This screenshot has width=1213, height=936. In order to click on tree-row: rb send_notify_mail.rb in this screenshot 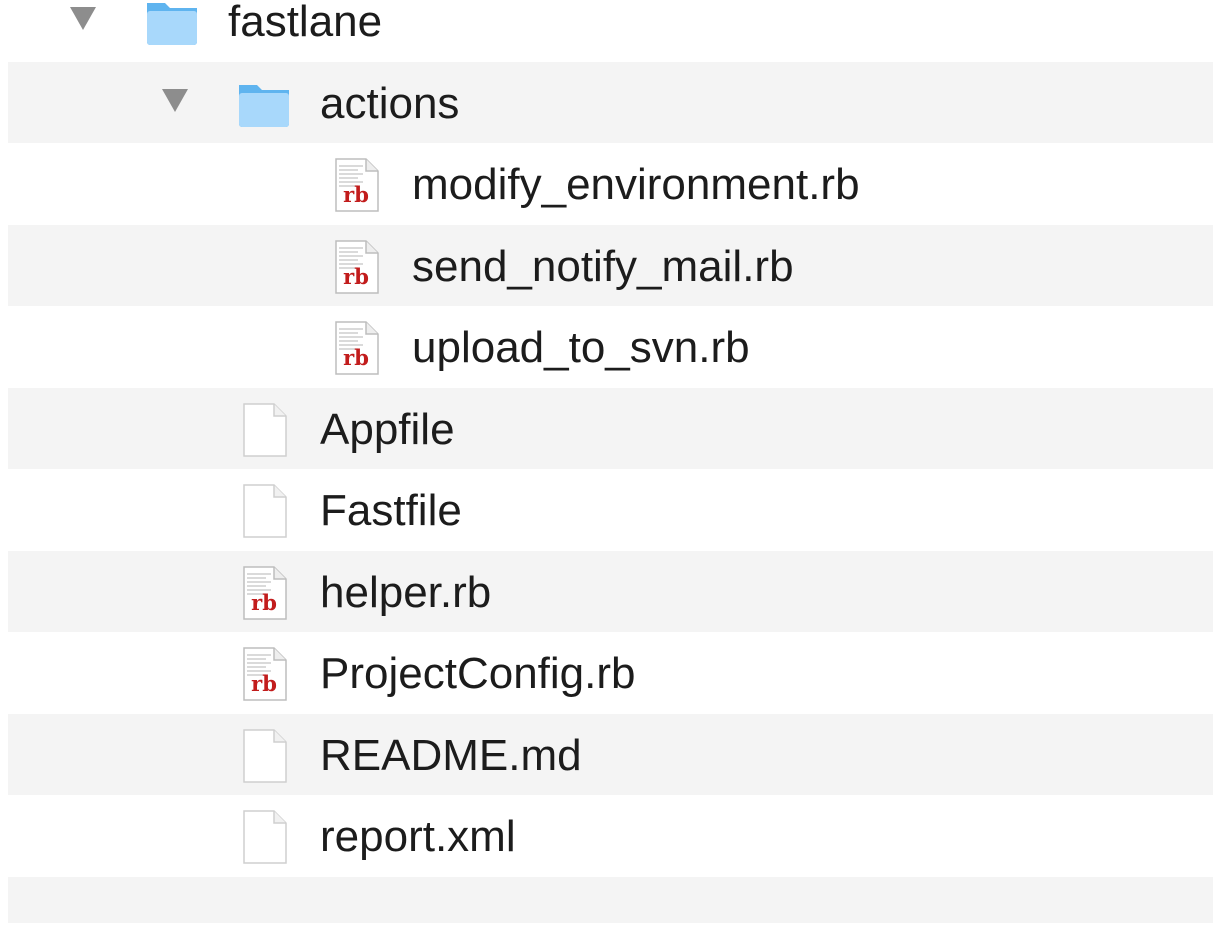, I will do `click(610, 265)`.